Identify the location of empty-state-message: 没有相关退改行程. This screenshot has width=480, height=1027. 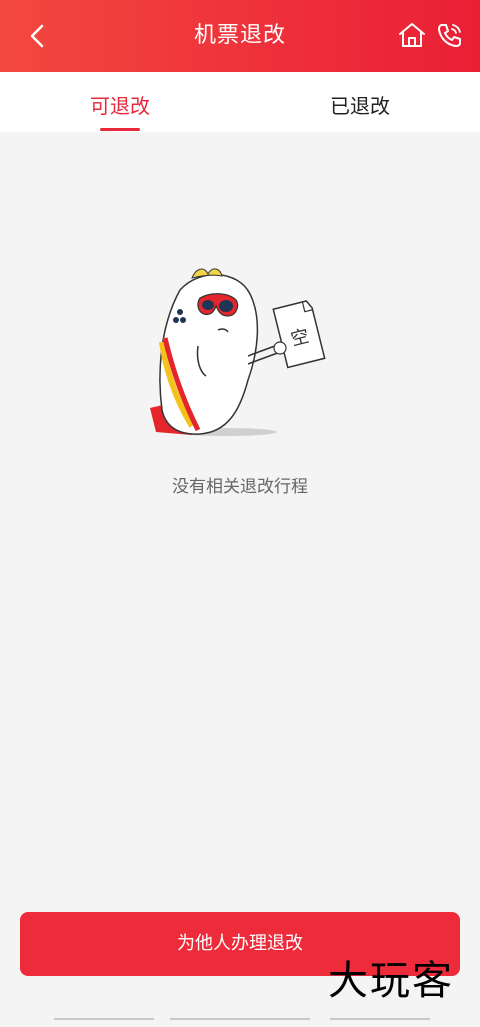
(240, 487).